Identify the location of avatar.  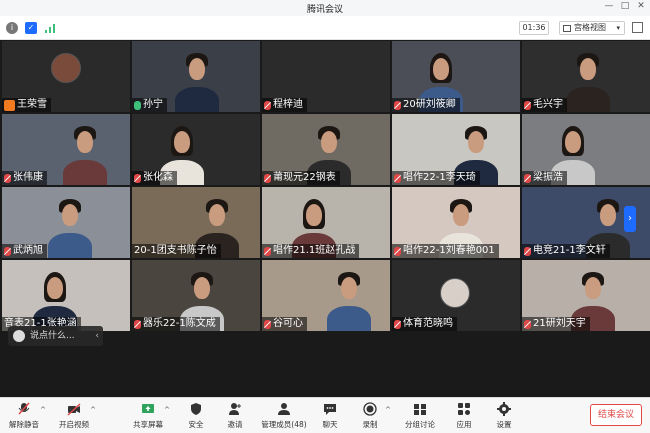
(66, 68).